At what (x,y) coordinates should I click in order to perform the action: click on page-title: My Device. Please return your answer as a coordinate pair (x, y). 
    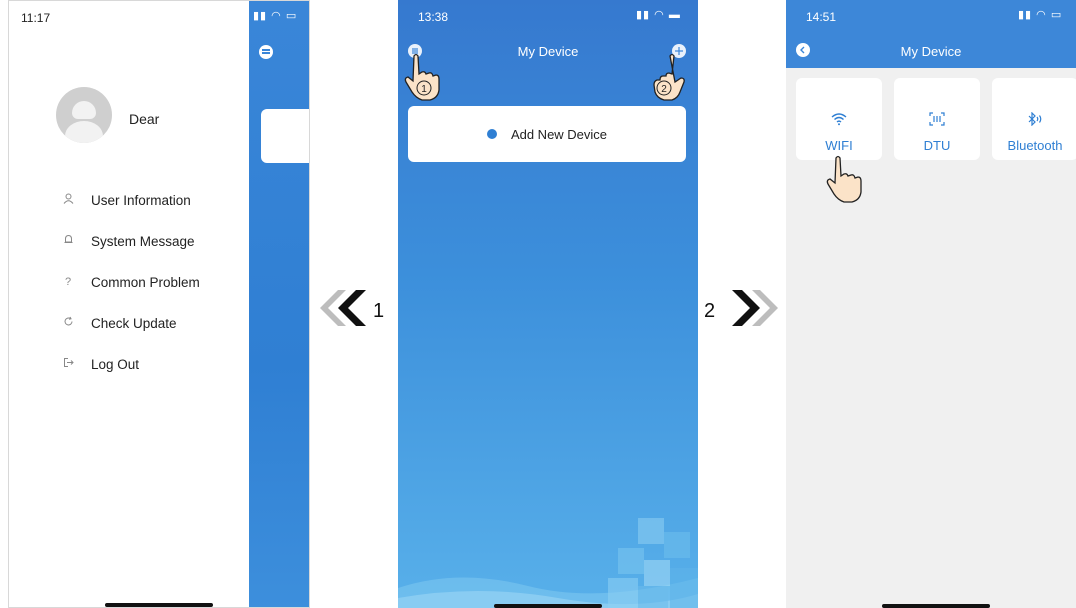
    Looking at the image, I should click on (931, 51).